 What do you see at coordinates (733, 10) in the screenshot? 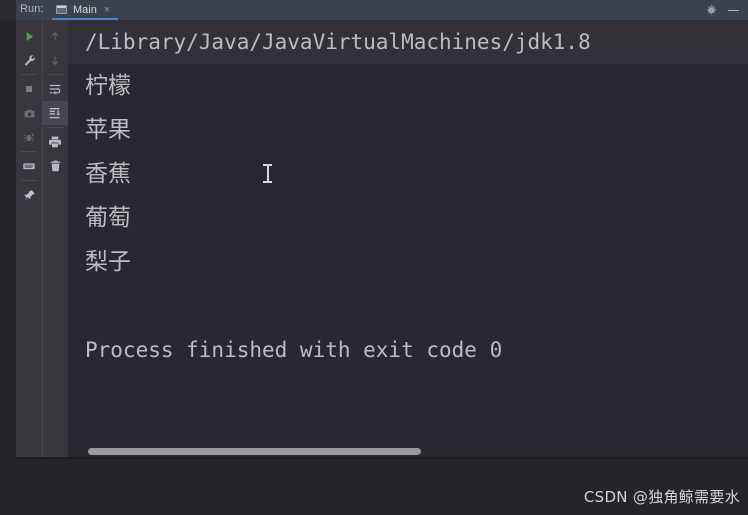
I see `minimize-icon` at bounding box center [733, 10].